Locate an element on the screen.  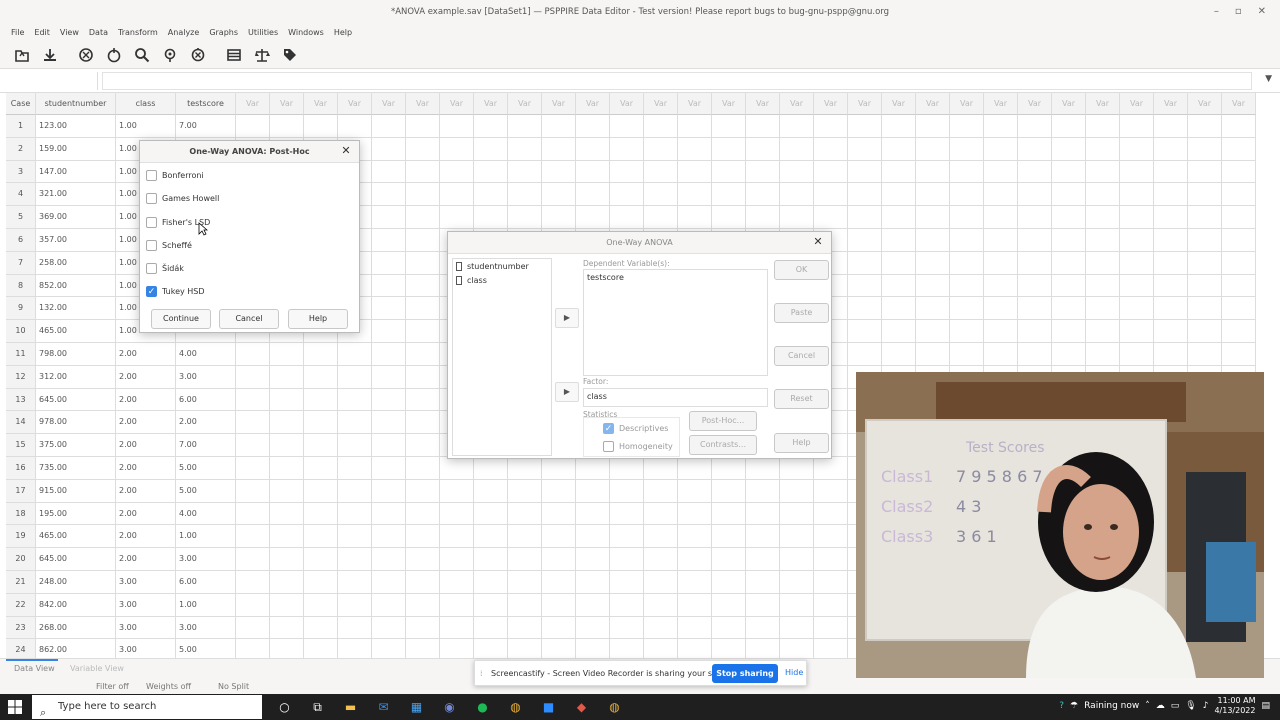
cell-testscore: 5.00 is located at coordinates (206, 491).